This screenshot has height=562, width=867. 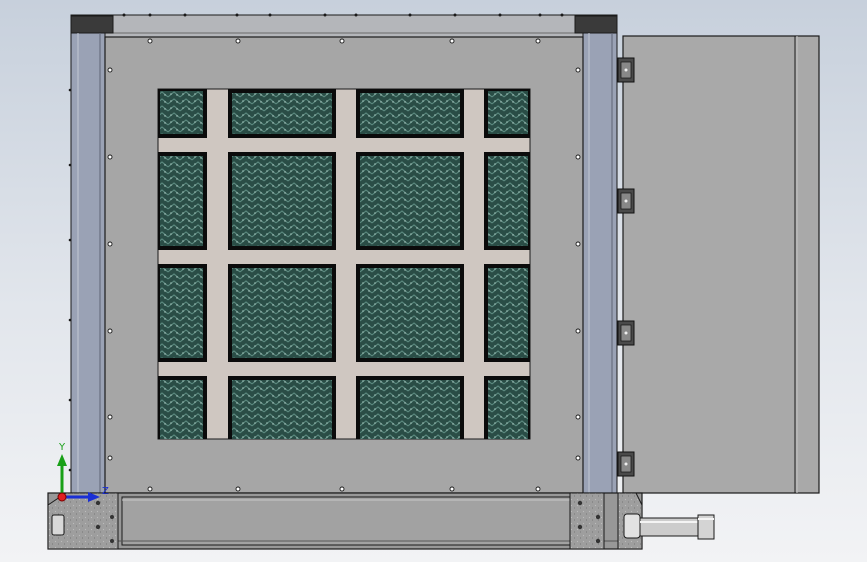 I want to click on water-tank-base, so click(x=345, y=521).